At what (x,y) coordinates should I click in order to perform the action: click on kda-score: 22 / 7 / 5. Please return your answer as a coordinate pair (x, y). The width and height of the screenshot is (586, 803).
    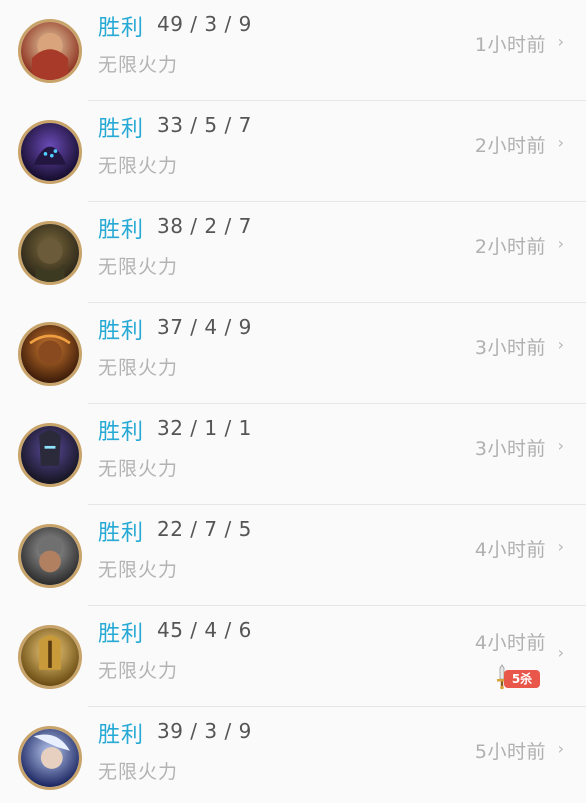
    Looking at the image, I should click on (204, 529).